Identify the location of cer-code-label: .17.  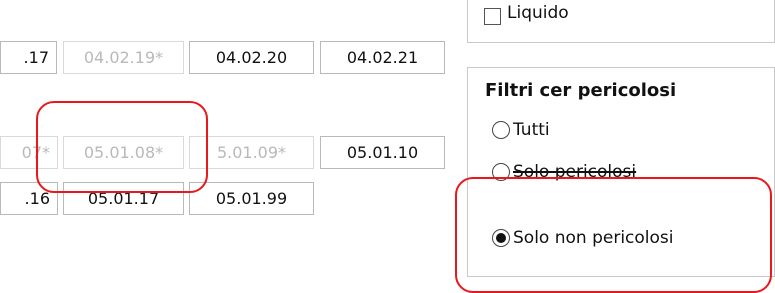
(36, 57).